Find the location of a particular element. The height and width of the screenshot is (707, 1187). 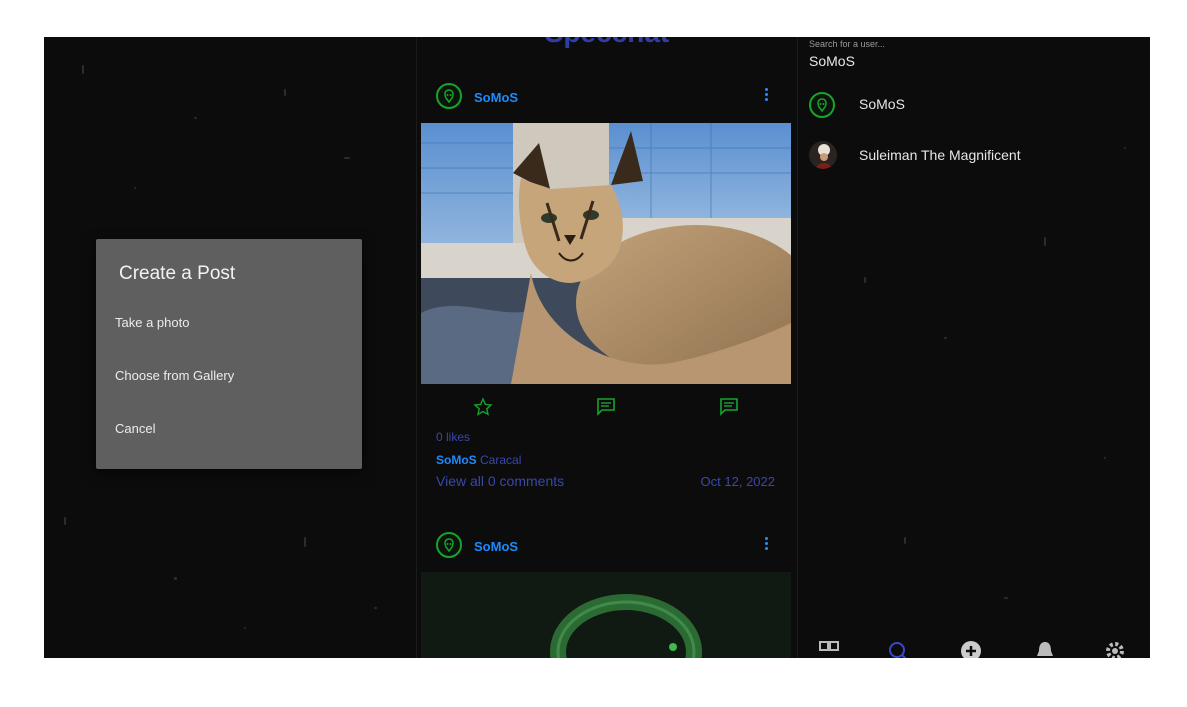

add-icon is located at coordinates (971, 649).